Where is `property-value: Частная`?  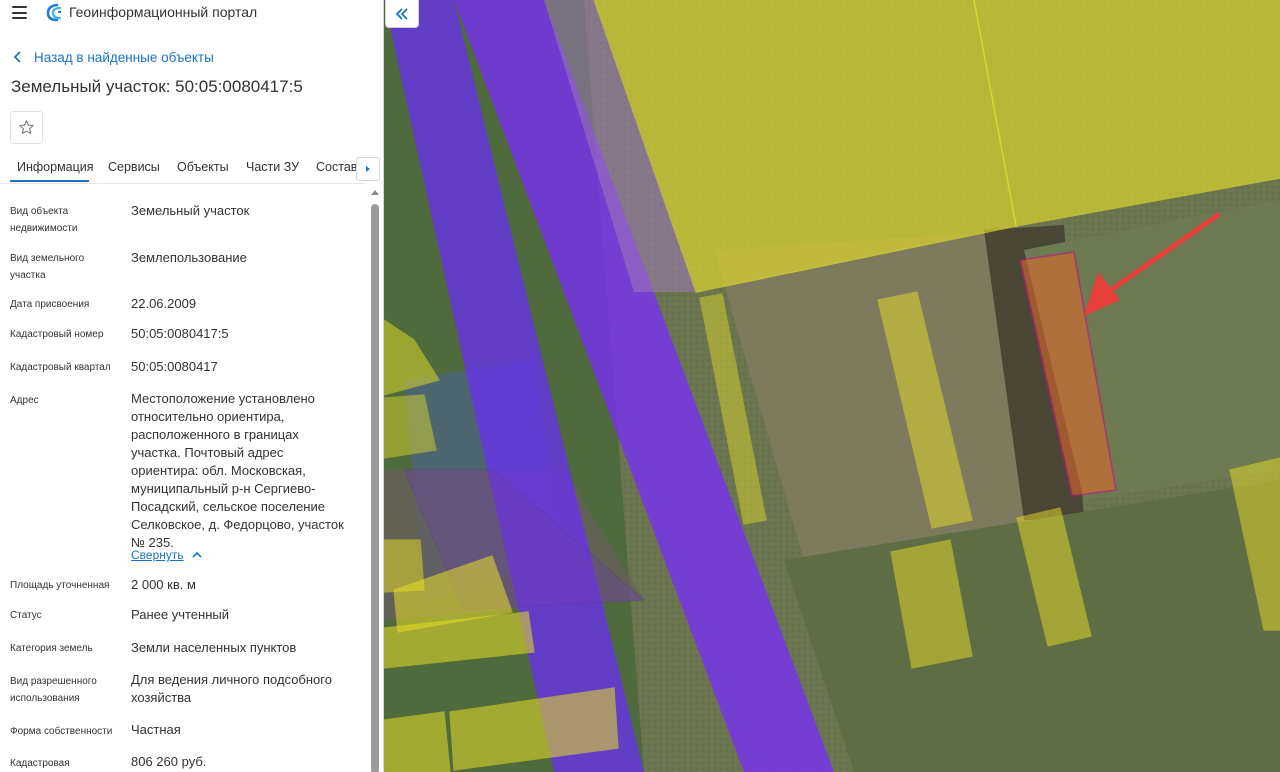 property-value: Частная is located at coordinates (156, 729).